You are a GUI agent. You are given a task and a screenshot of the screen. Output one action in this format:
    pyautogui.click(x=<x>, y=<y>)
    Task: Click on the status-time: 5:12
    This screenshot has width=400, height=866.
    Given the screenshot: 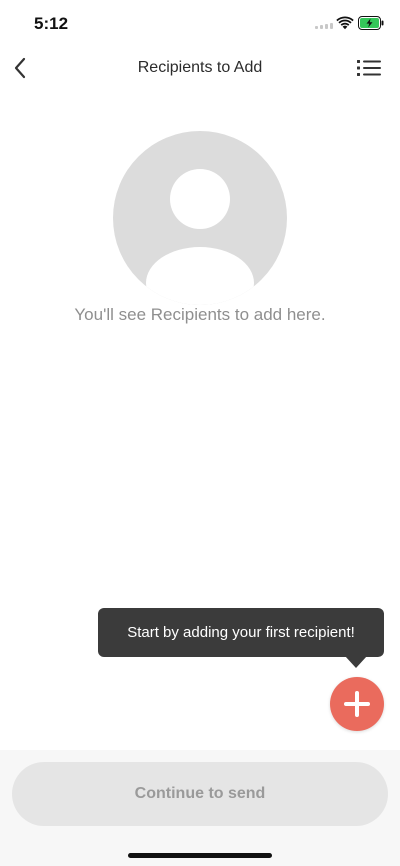 What is the action you would take?
    pyautogui.click(x=51, y=23)
    